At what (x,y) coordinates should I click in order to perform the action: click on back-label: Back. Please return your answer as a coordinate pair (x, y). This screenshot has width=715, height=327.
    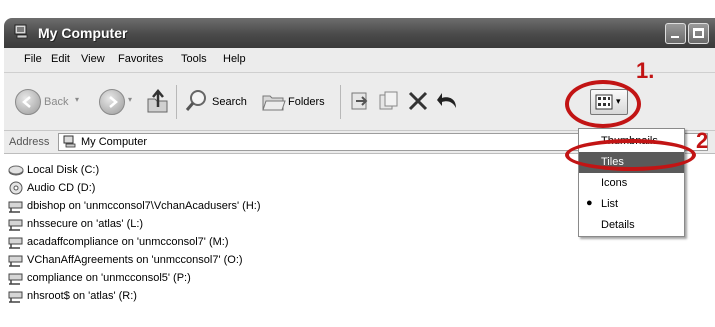
    Looking at the image, I should click on (56, 102).